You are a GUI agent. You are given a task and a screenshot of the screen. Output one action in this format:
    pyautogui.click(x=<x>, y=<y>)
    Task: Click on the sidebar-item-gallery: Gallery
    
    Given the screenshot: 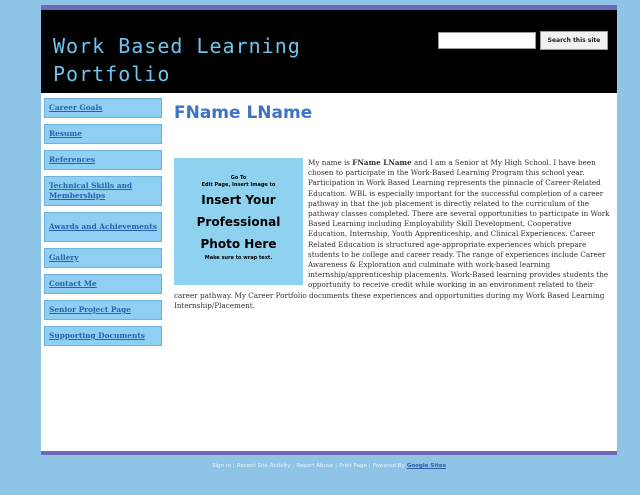 What is the action you would take?
    pyautogui.click(x=103, y=258)
    